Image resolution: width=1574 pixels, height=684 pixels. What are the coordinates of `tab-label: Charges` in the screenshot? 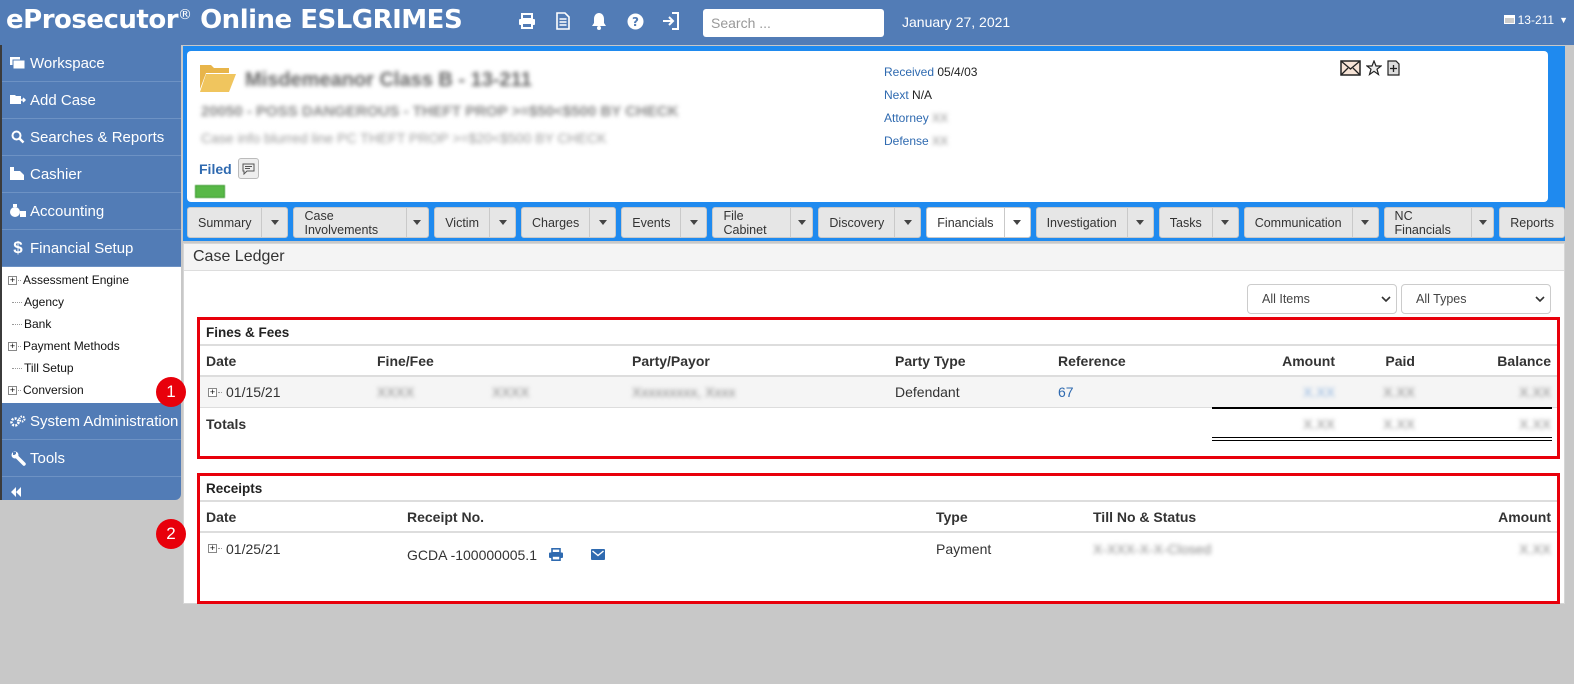 It's located at (555, 222).